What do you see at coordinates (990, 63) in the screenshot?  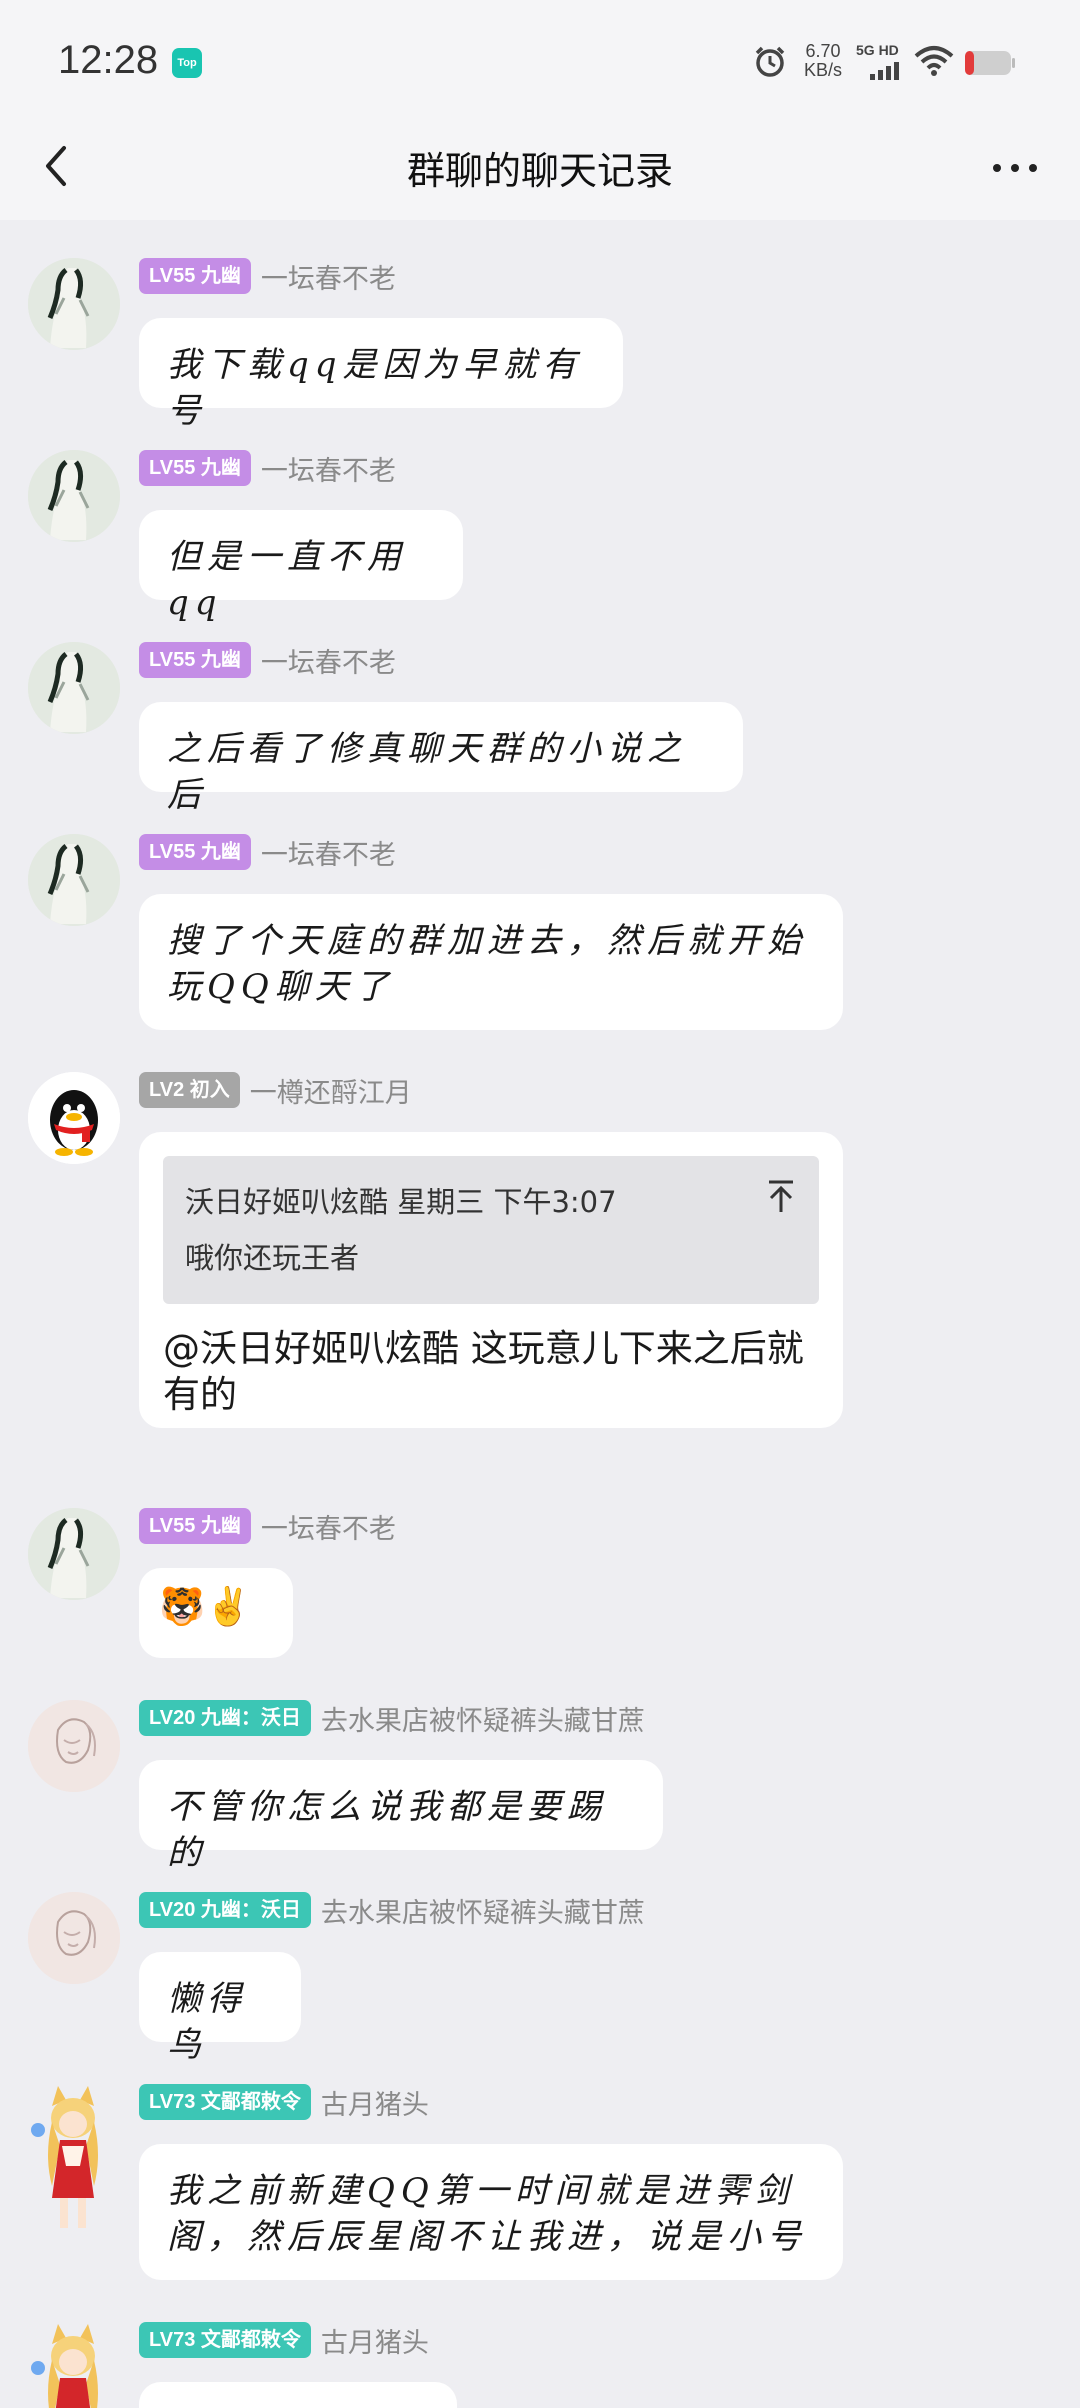 I see `battery-icon` at bounding box center [990, 63].